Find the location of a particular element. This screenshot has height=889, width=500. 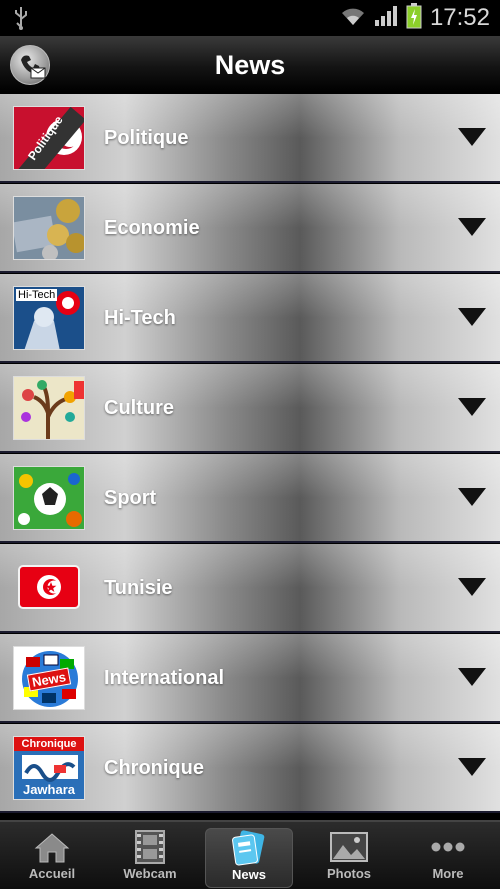

page-title: News is located at coordinates (250, 65).